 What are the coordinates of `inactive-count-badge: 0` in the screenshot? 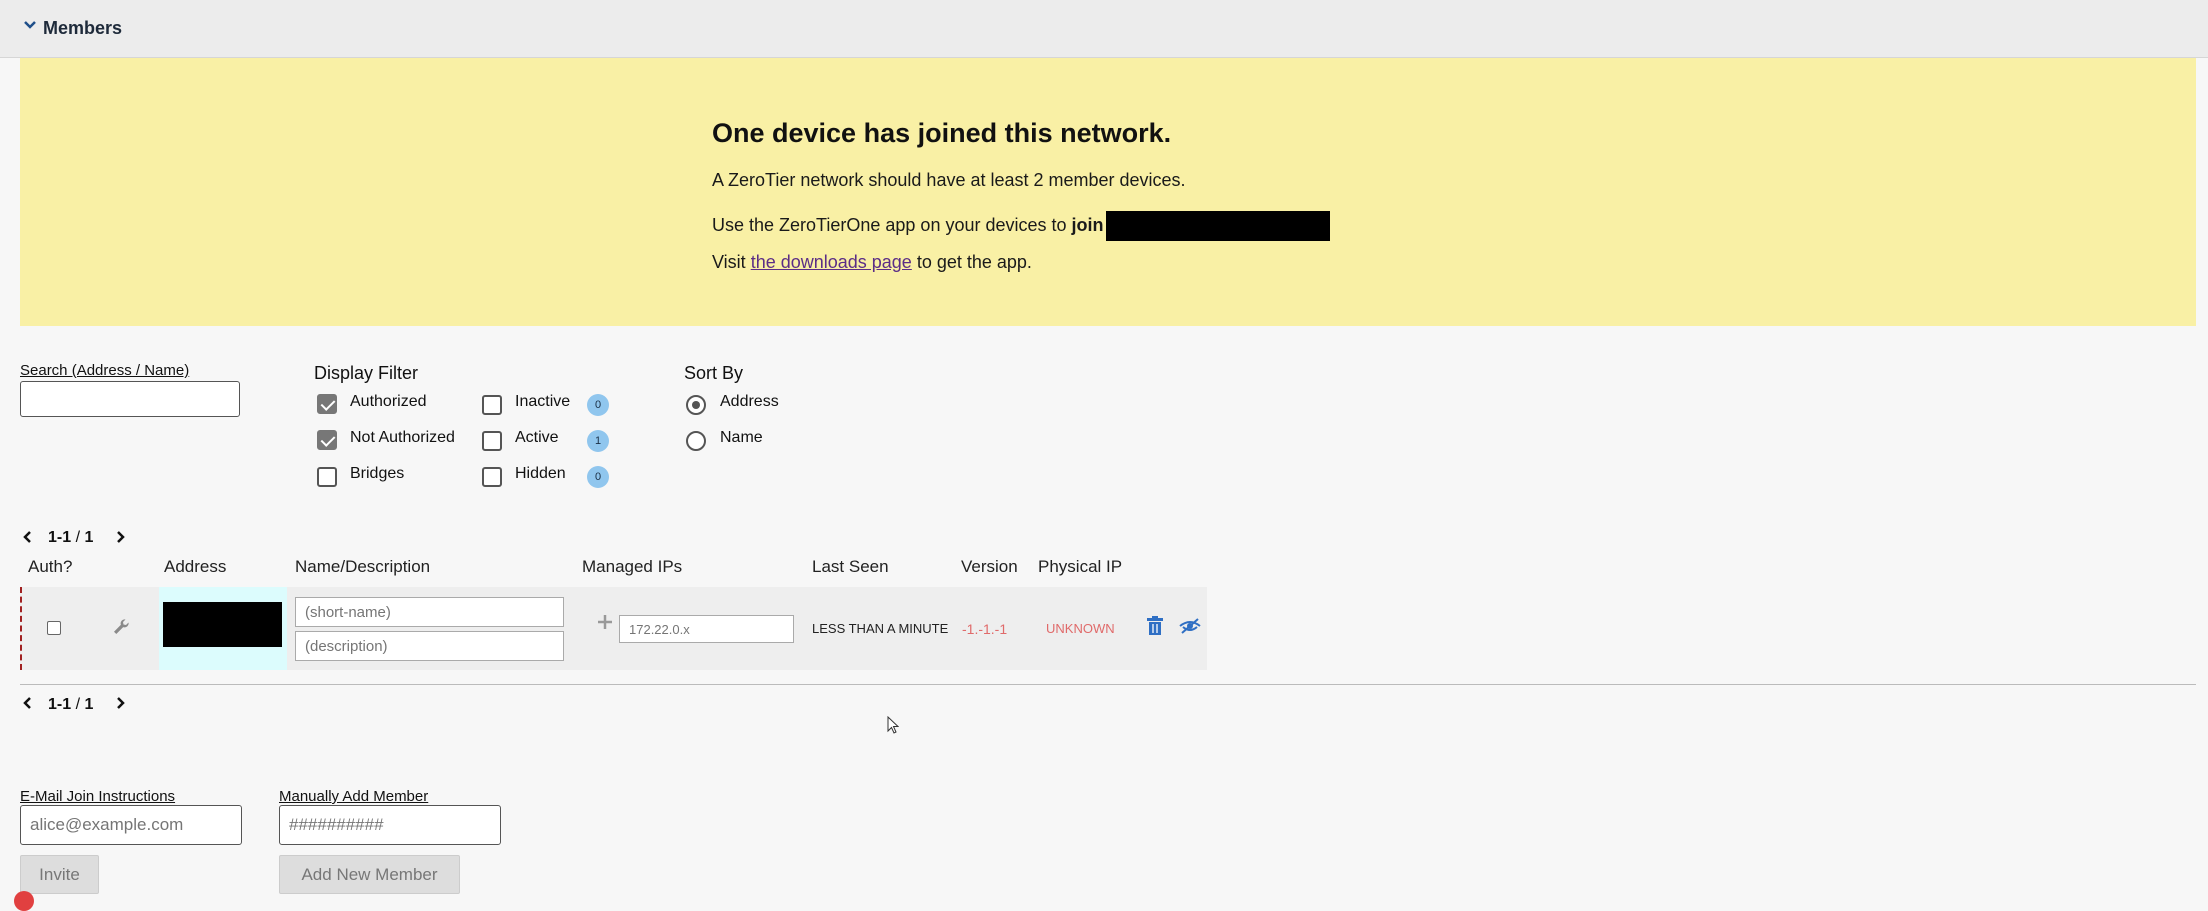 It's located at (598, 405).